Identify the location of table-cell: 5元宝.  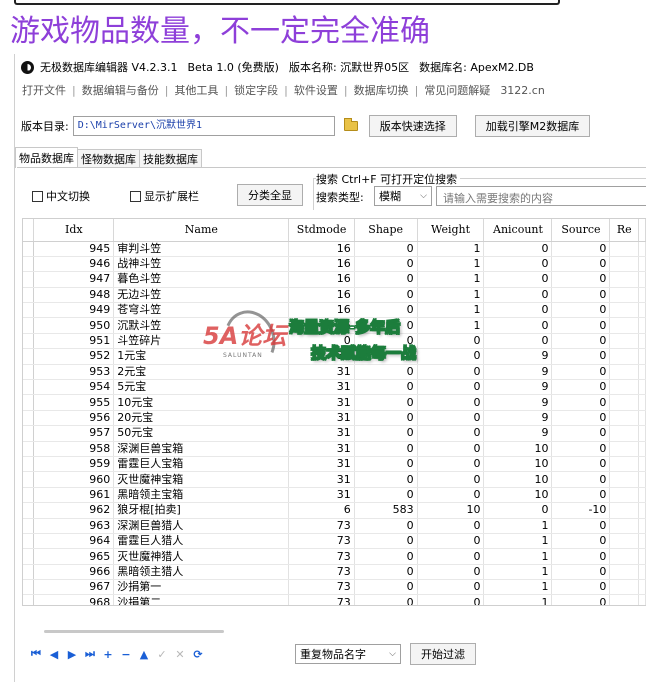
(201, 387).